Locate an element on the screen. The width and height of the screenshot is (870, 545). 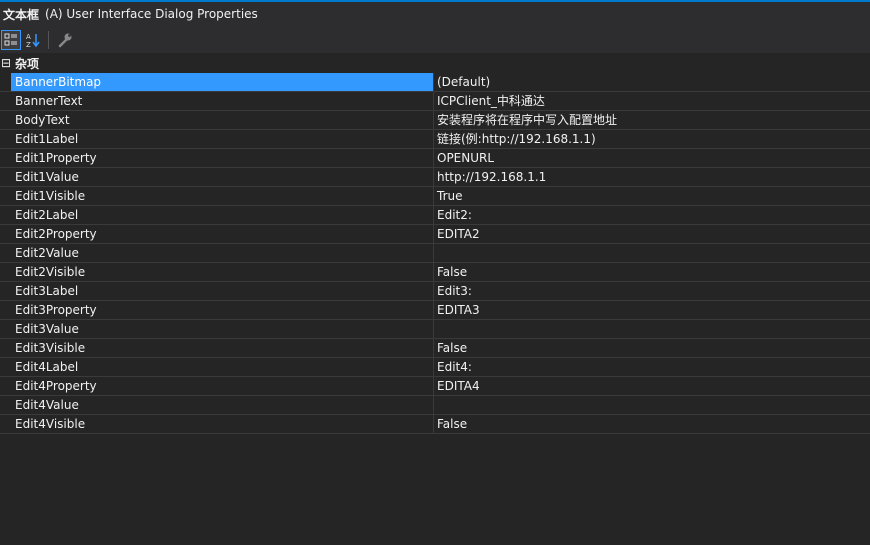
sort-az-icon: A Z is located at coordinates (33, 40).